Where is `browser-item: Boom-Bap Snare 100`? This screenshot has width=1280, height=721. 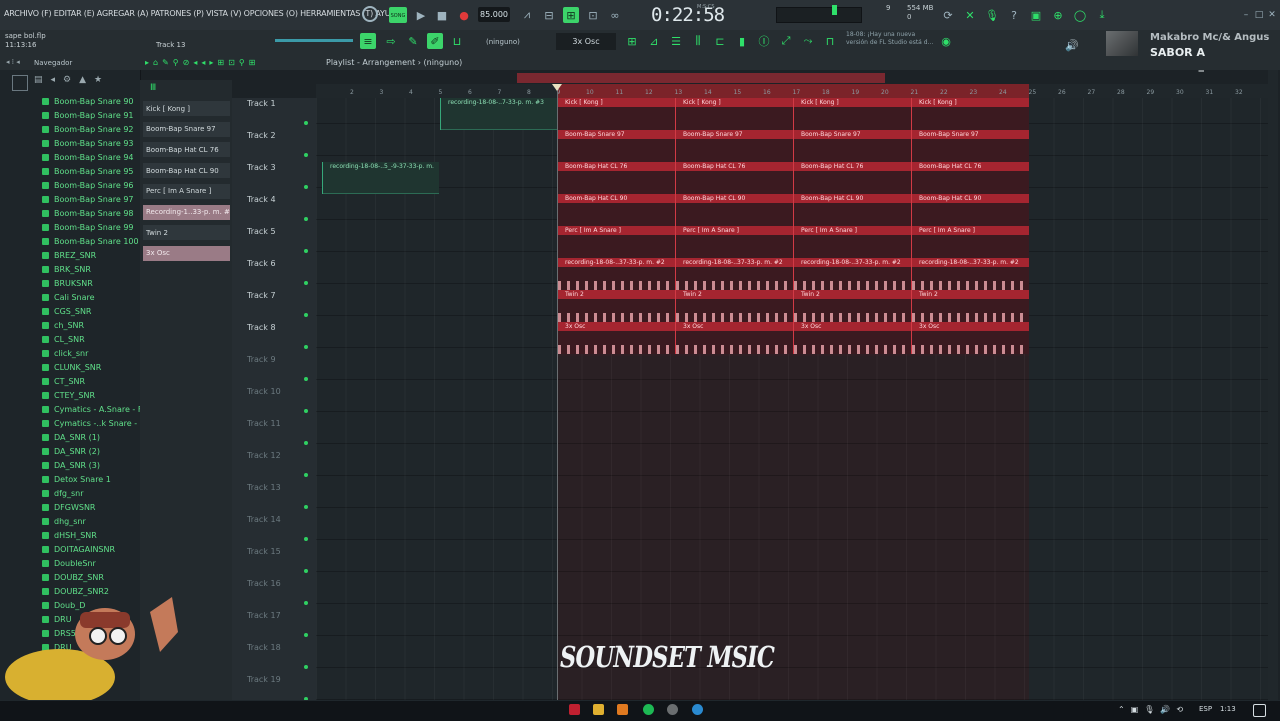
browser-item: Boom-Bap Snare 100 is located at coordinates (90, 241).